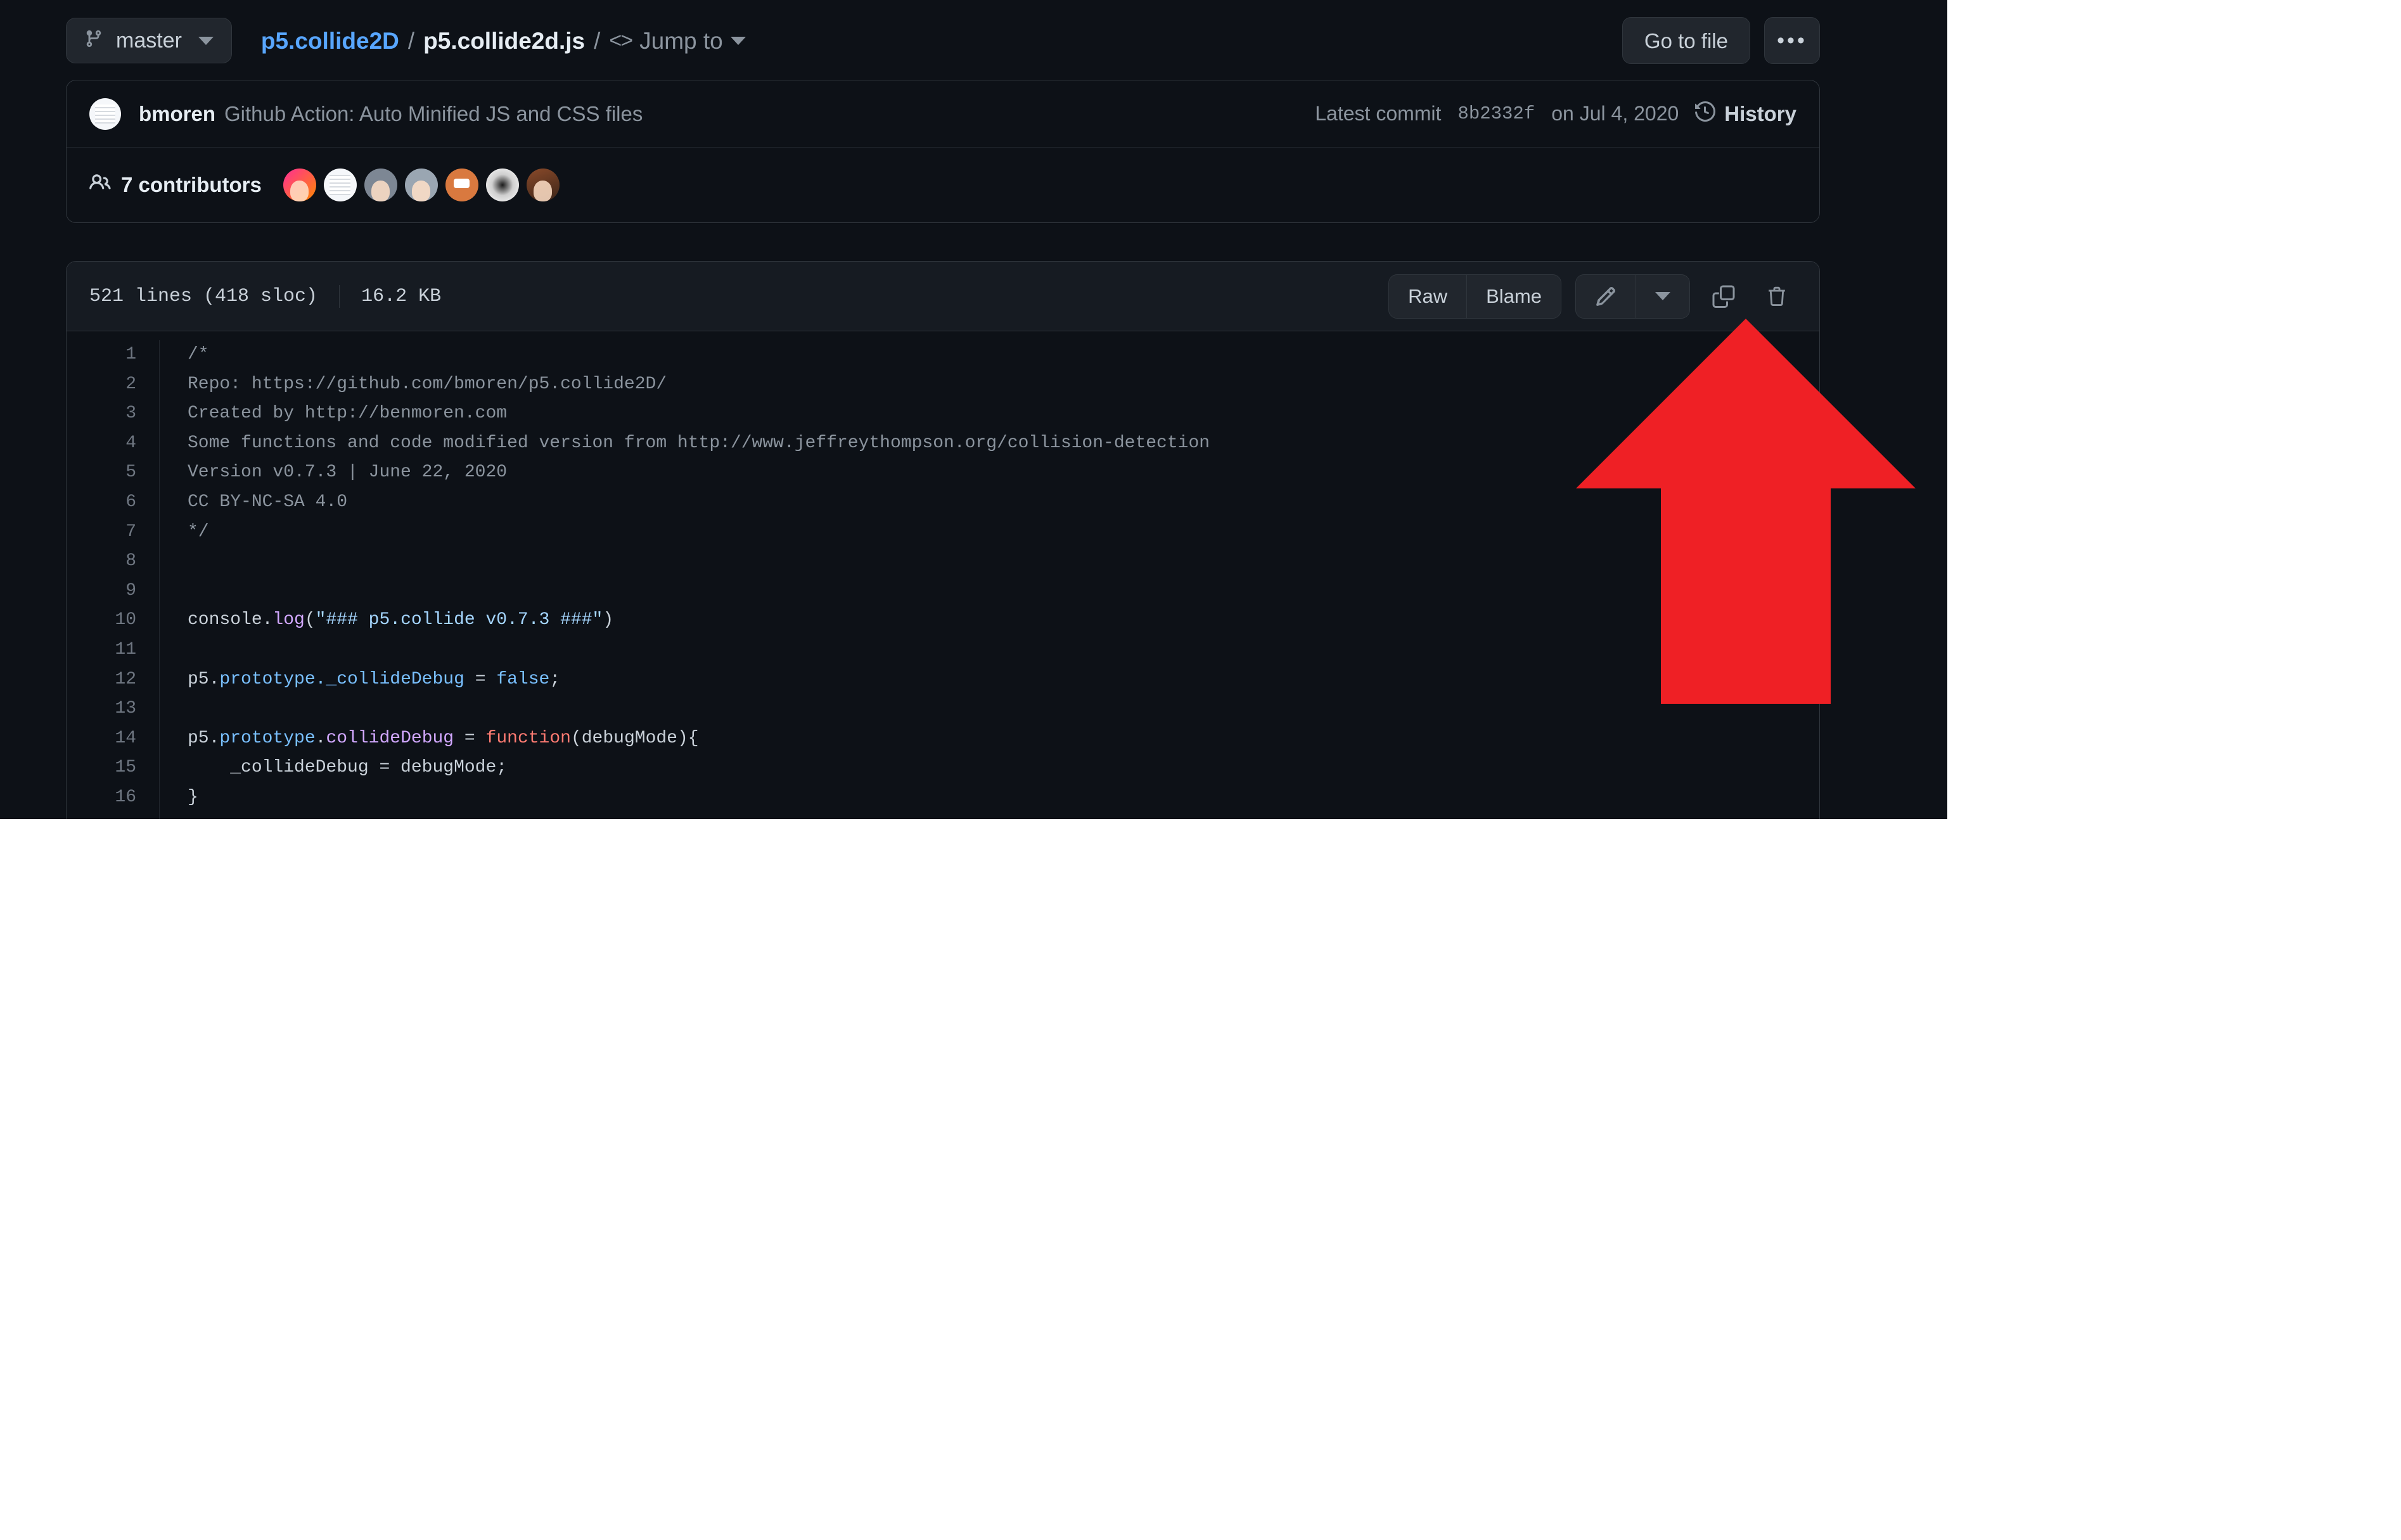  I want to click on code-token: log, so click(288, 620).